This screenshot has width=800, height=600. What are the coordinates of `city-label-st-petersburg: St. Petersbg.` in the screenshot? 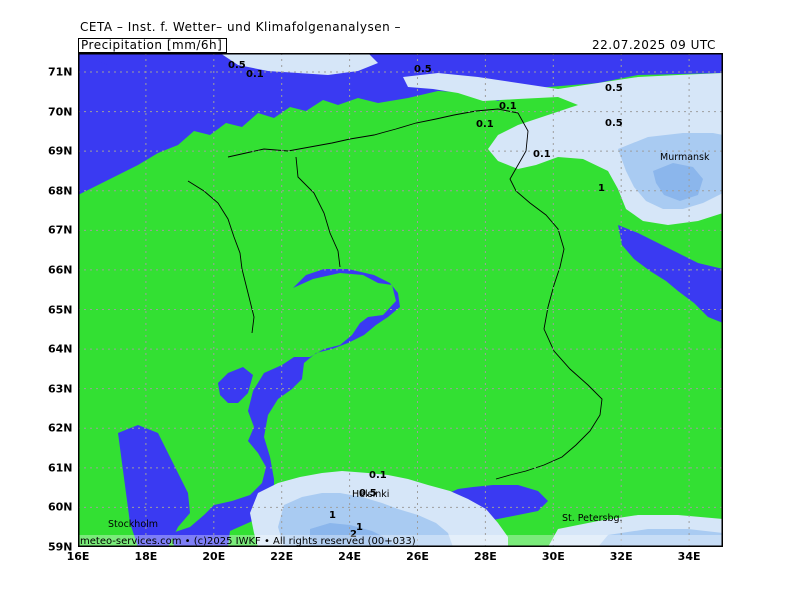 It's located at (592, 518).